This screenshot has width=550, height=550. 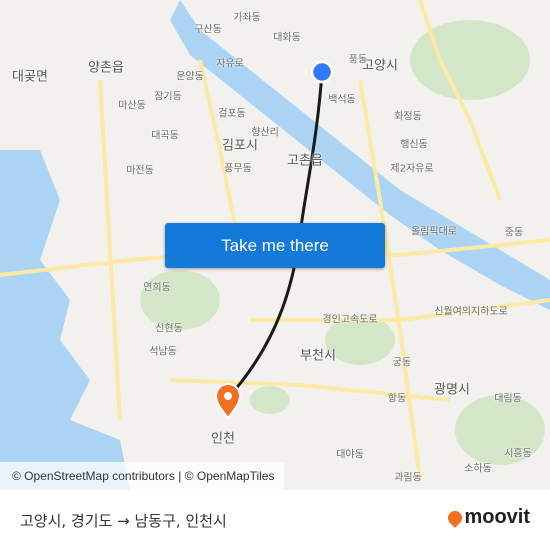 I want to click on map-label: 항동, so click(x=397, y=399).